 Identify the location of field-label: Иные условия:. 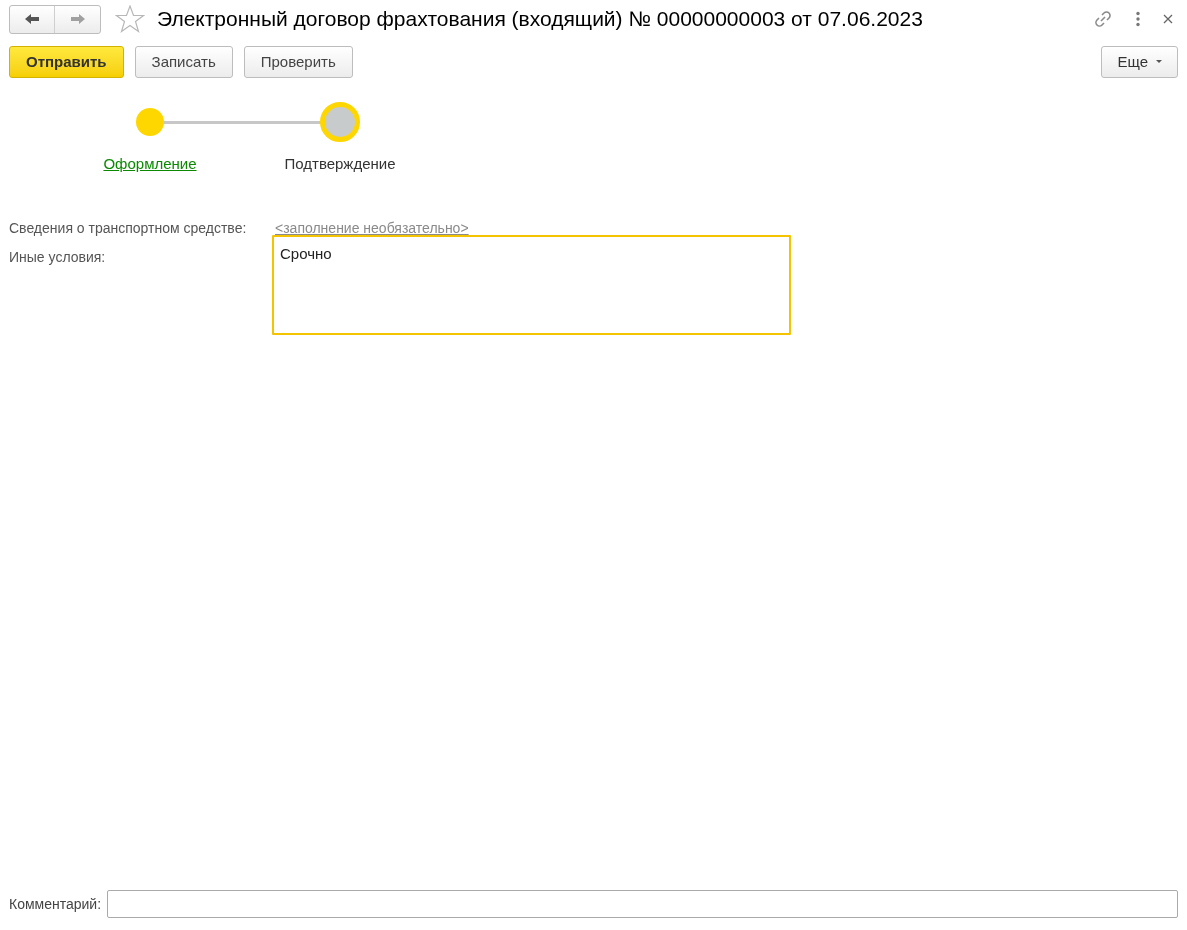
(58, 257).